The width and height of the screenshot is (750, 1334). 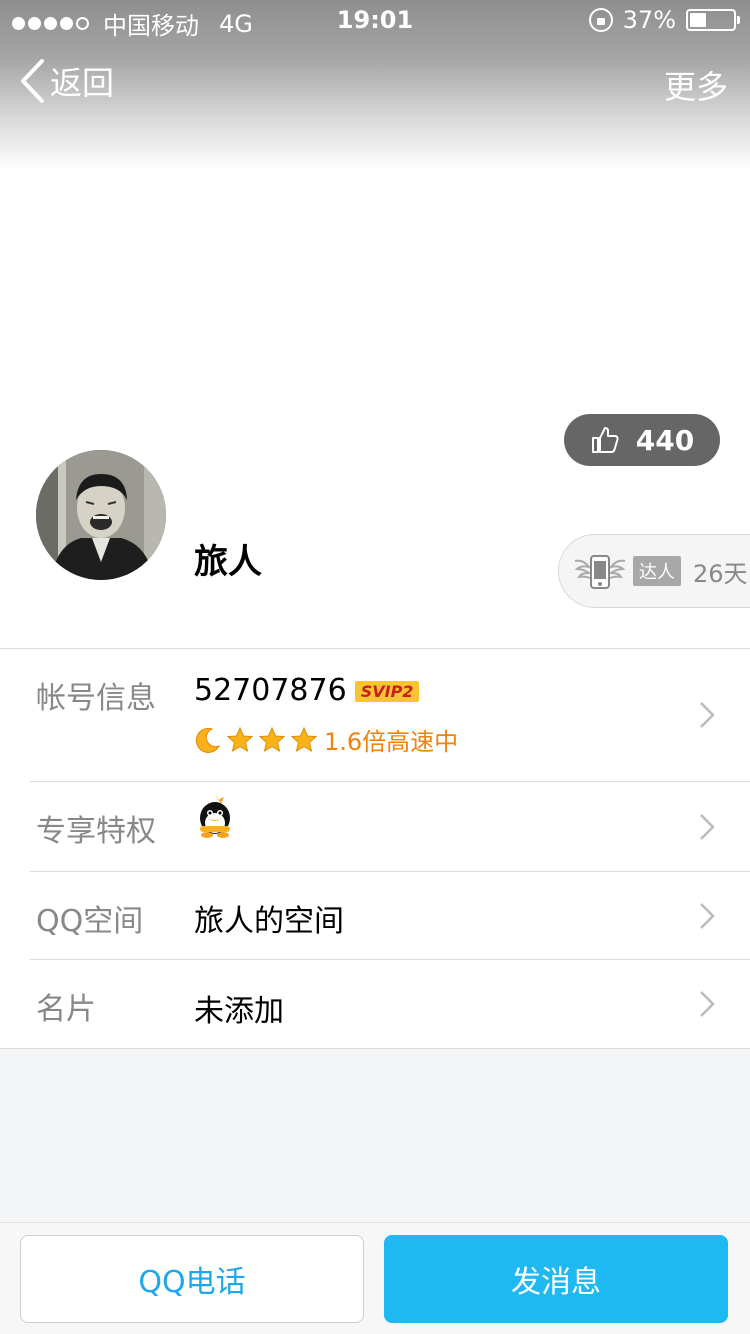 What do you see at coordinates (375, 1135) in the screenshot?
I see `empty-area` at bounding box center [375, 1135].